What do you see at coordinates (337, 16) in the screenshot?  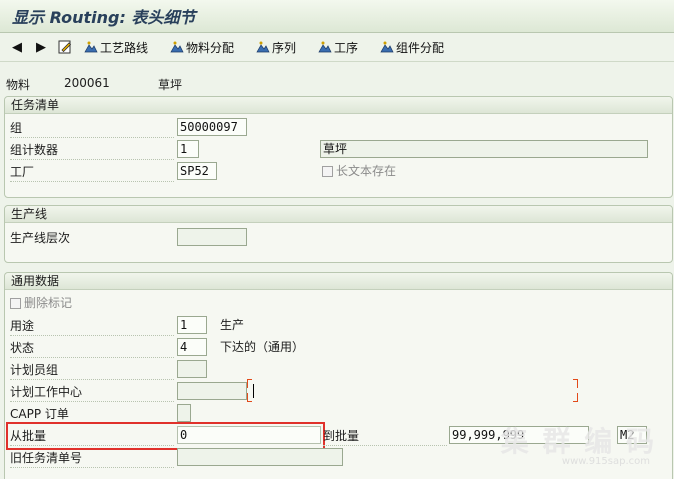 I see `title-bar: 显示 Routing: 表头细节` at bounding box center [337, 16].